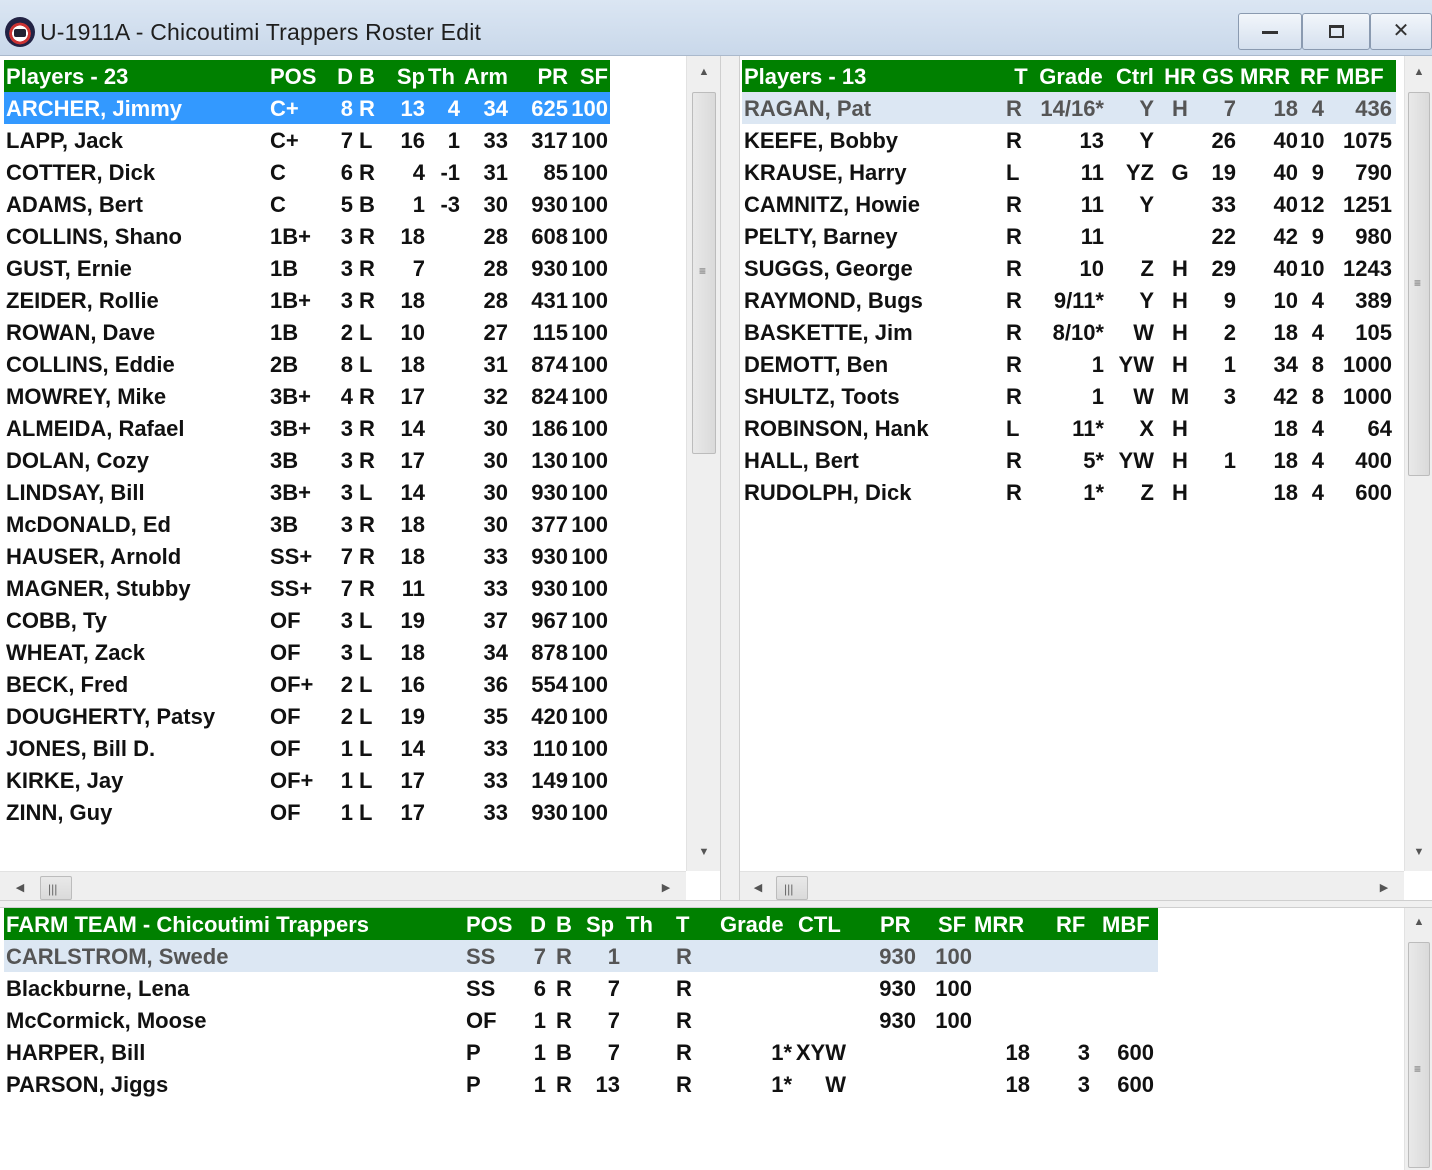 This screenshot has width=1432, height=1170. What do you see at coordinates (307, 588) in the screenshot?
I see `table-row: MAGNER, Stubby SS+ 7 R 11 33 930 100` at bounding box center [307, 588].